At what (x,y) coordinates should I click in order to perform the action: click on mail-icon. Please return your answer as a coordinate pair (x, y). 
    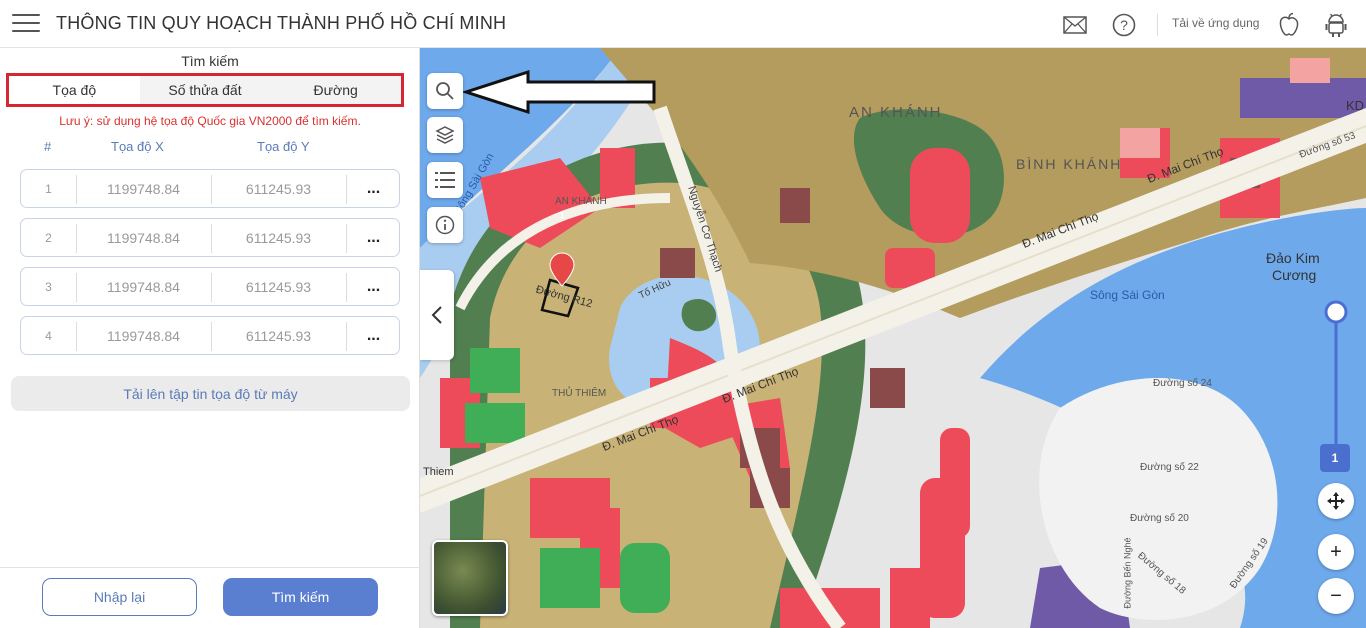
    Looking at the image, I should click on (1075, 25).